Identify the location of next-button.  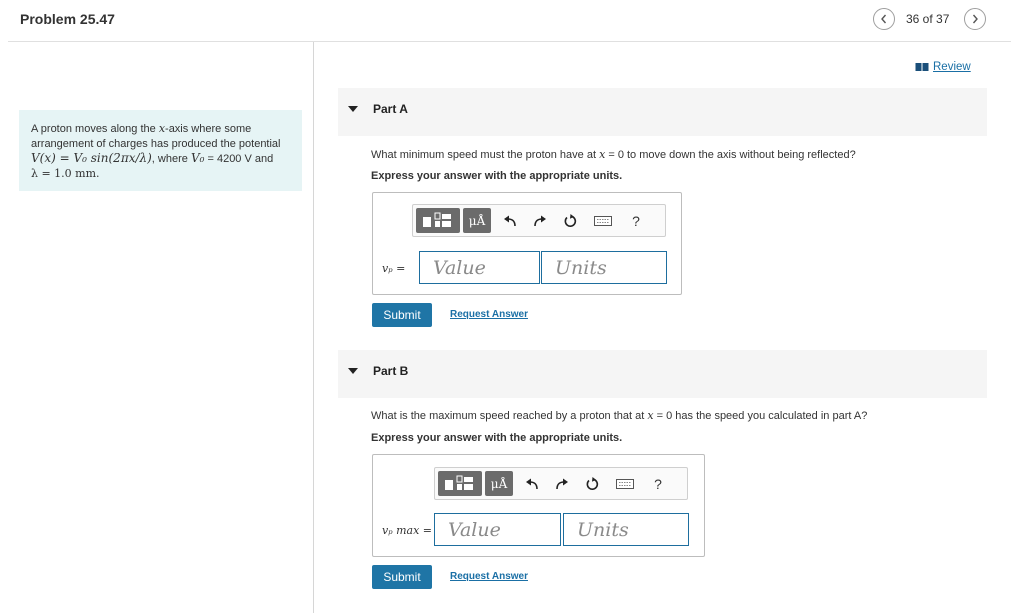
(975, 19).